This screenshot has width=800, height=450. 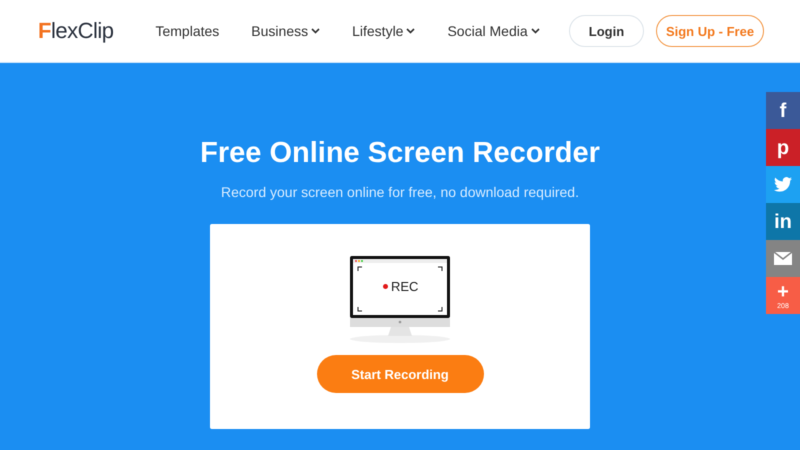 I want to click on pinterest-share-button: p, so click(x=783, y=147).